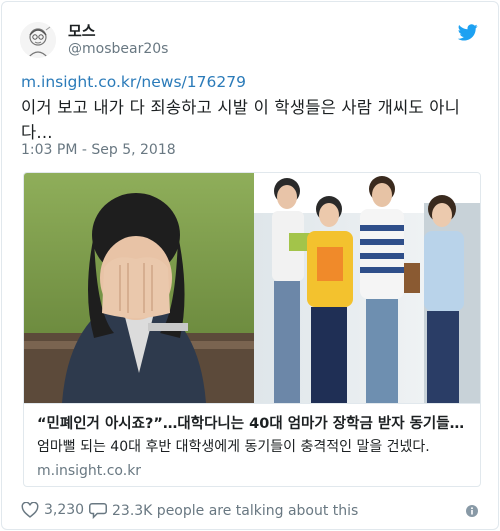 The height and width of the screenshot is (531, 500). What do you see at coordinates (98, 511) in the screenshot?
I see `speech-bubble-icon` at bounding box center [98, 511].